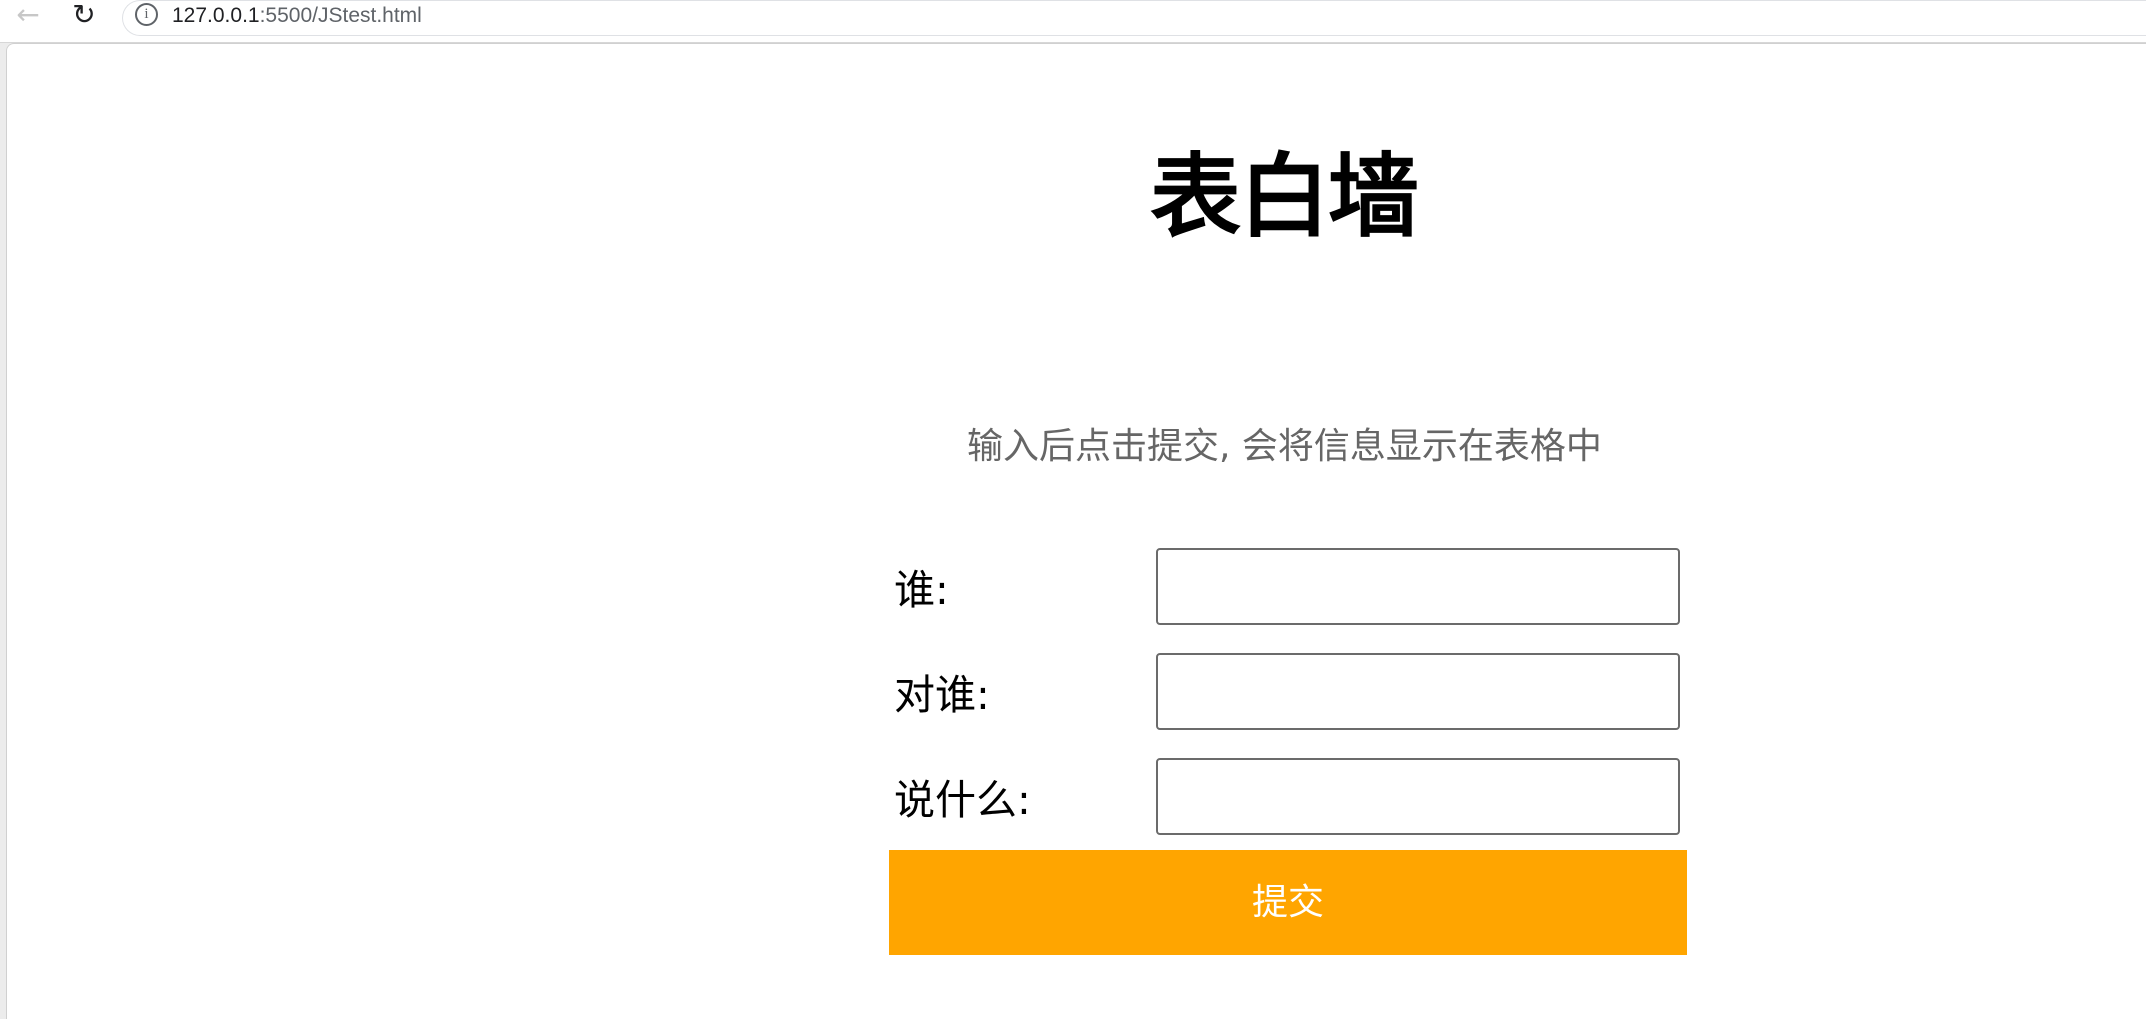 This screenshot has width=2146, height=1019. Describe the element at coordinates (1418, 691) in the screenshot. I see `to-whom-input` at that location.